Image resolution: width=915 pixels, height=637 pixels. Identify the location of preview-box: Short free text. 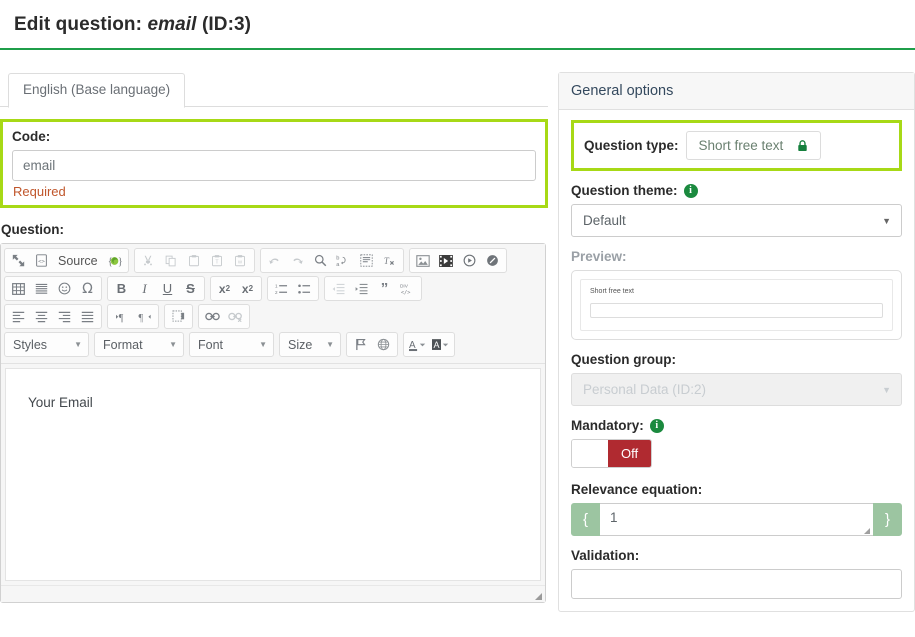
(736, 305).